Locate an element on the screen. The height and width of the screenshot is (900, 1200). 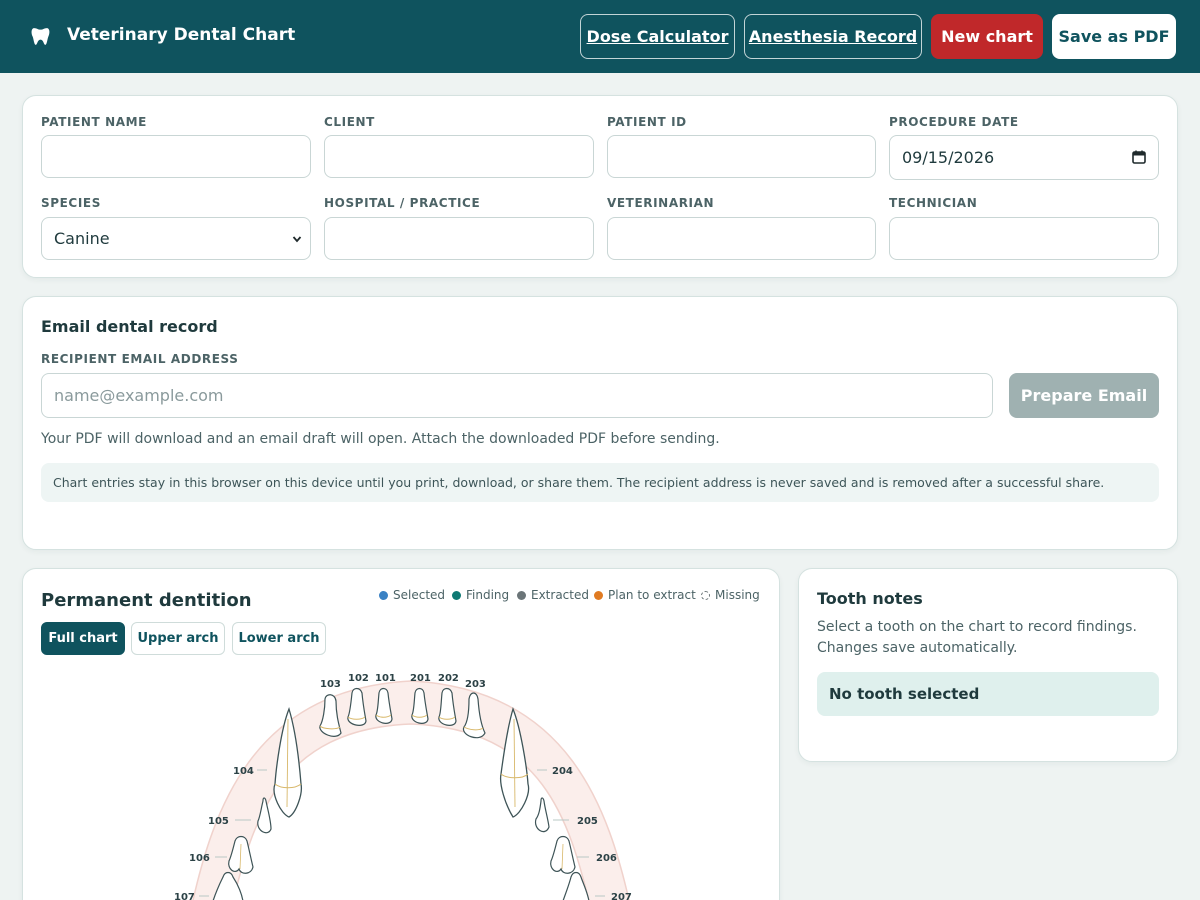
tooth-label-207: 207 is located at coordinates (621, 896).